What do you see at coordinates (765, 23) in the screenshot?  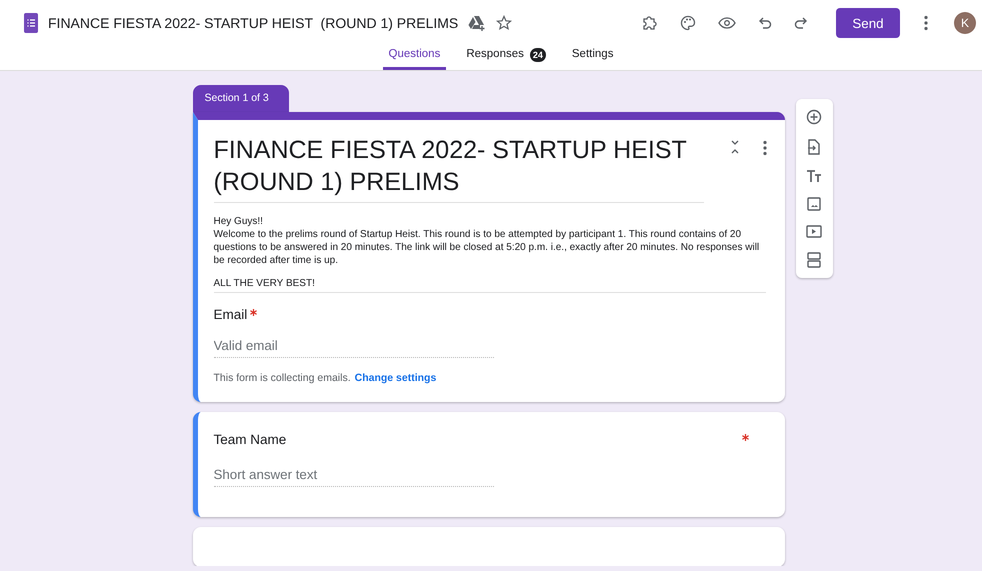 I see `undo-icon` at bounding box center [765, 23].